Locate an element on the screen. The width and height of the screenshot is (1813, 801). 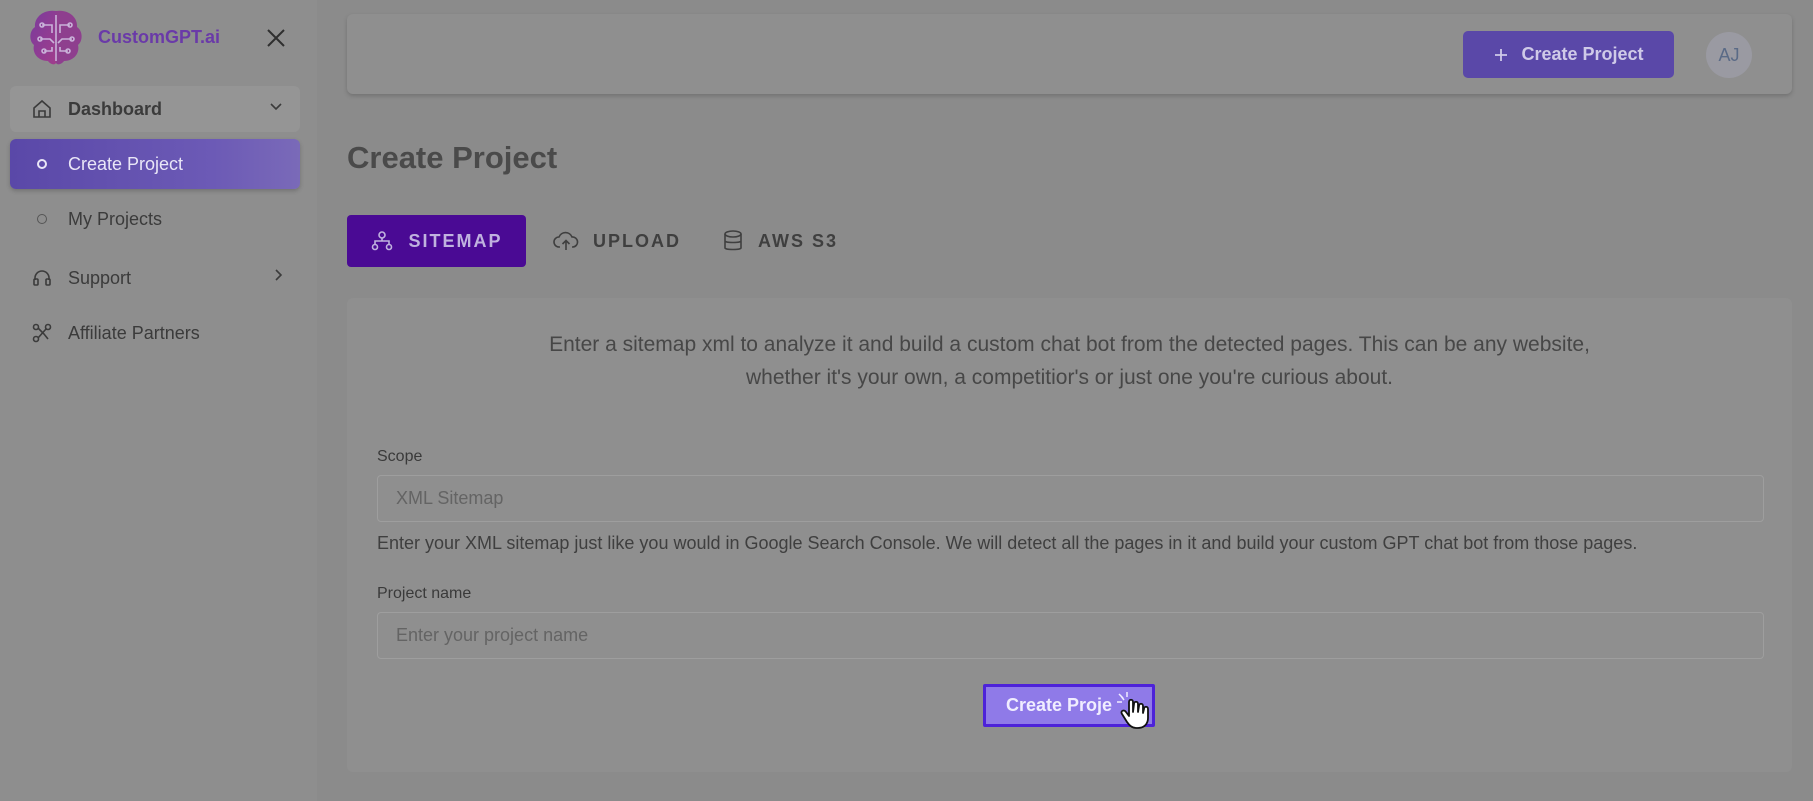
submit-label: Create Proje is located at coordinates (1059, 705).